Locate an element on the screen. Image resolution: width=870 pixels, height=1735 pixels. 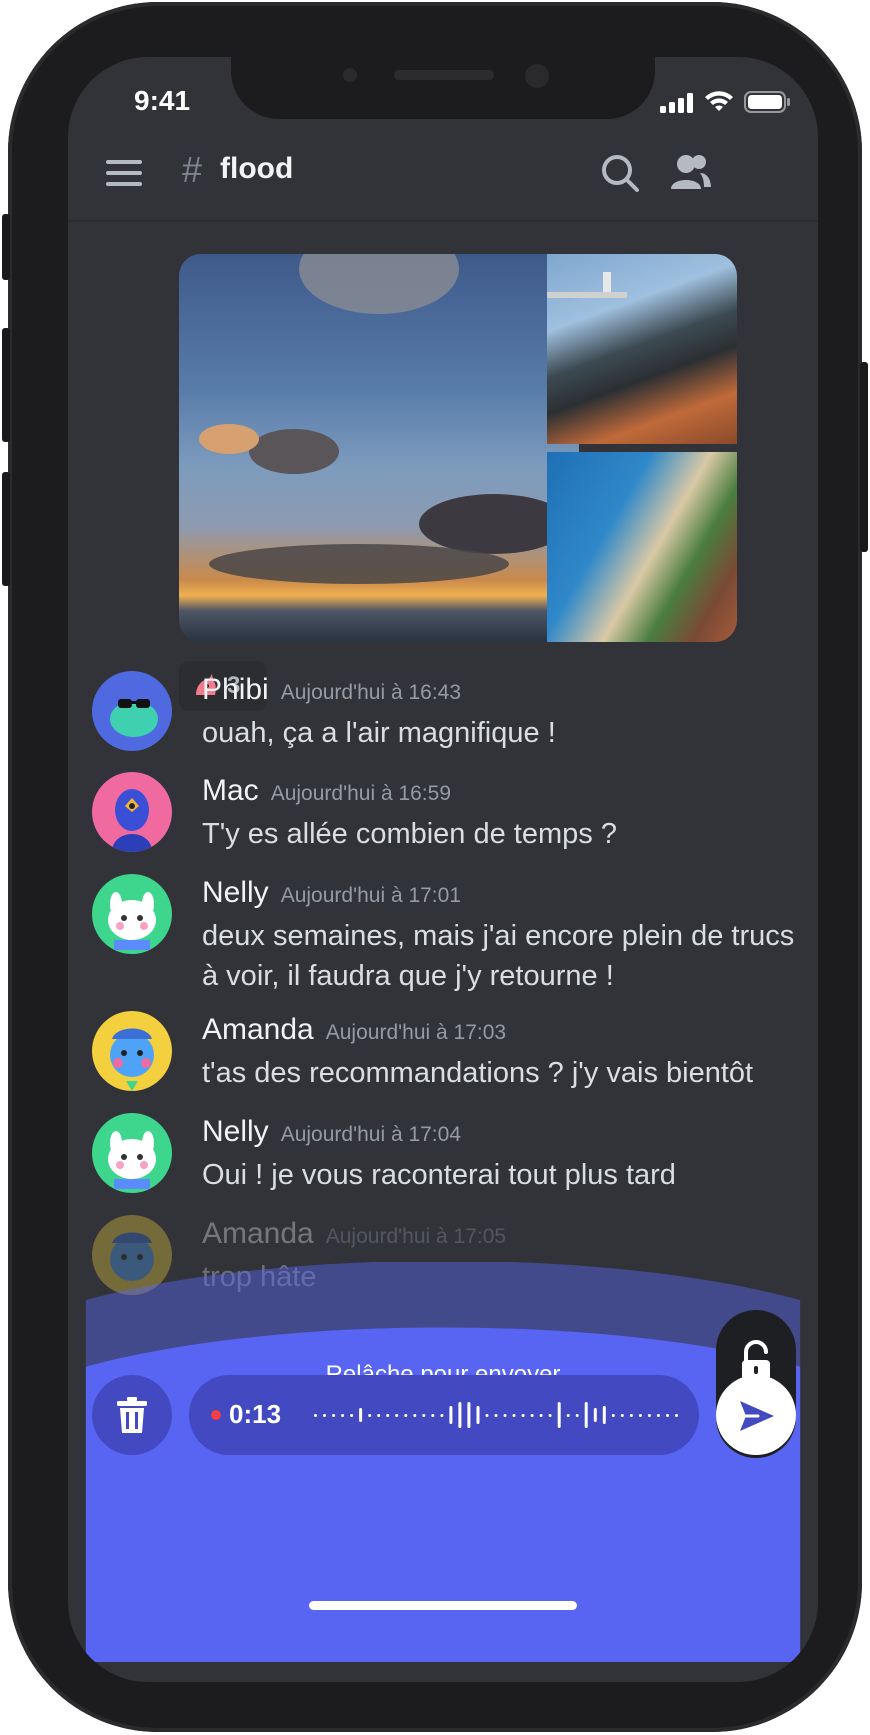
message-text: T'y es allée combien de temps ? is located at coordinates (409, 834).